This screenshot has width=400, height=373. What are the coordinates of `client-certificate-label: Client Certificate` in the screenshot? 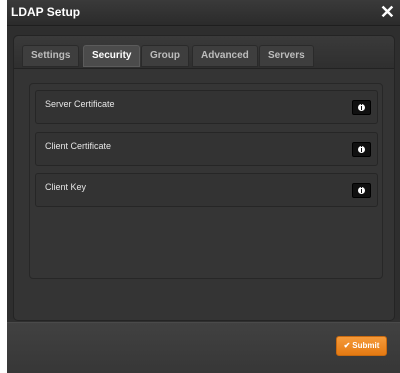 It's located at (78, 146).